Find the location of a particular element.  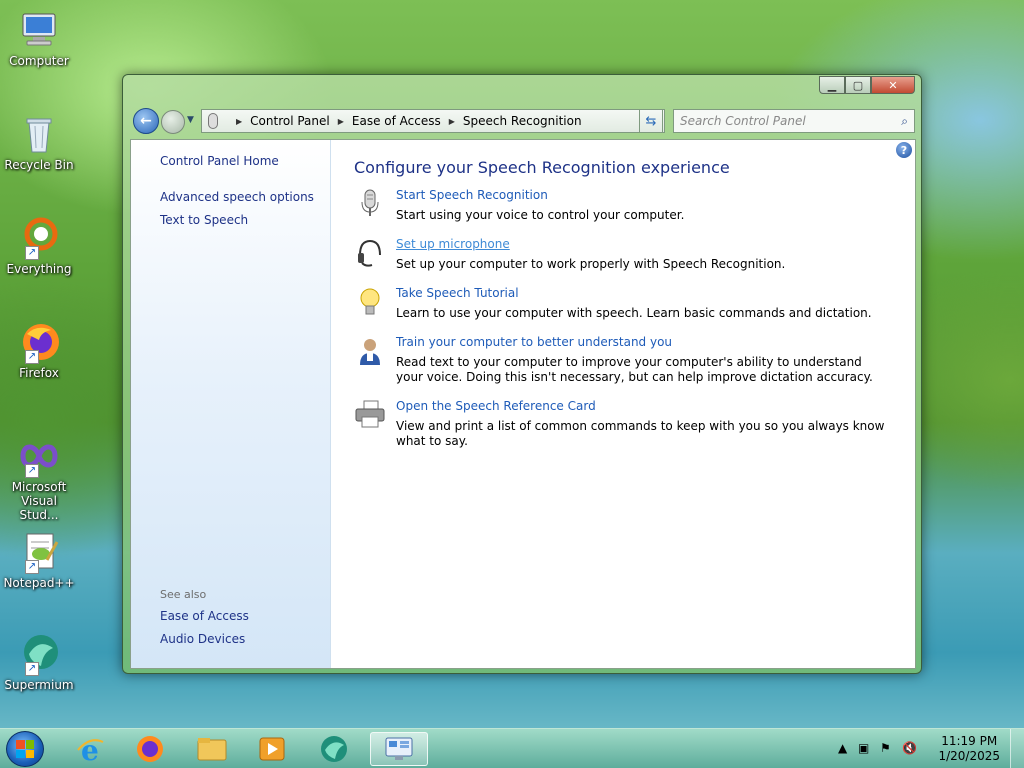

taskbar: e ▲ ▣ ⚑ 🔇 11:19 PM 1/20/2025 is located at coordinates (512, 748).